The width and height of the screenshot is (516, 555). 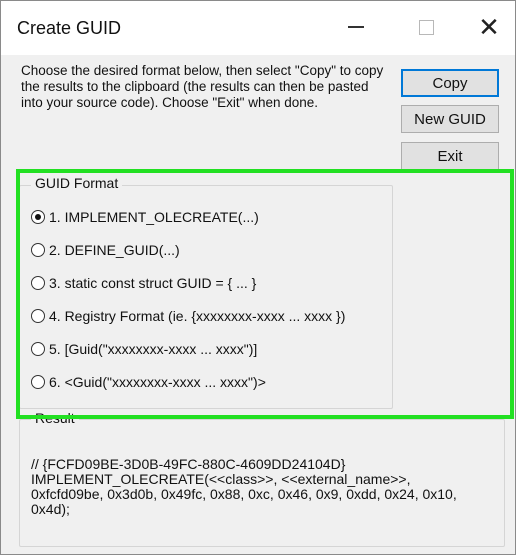 I want to click on close-icon: ✕, so click(x=489, y=27).